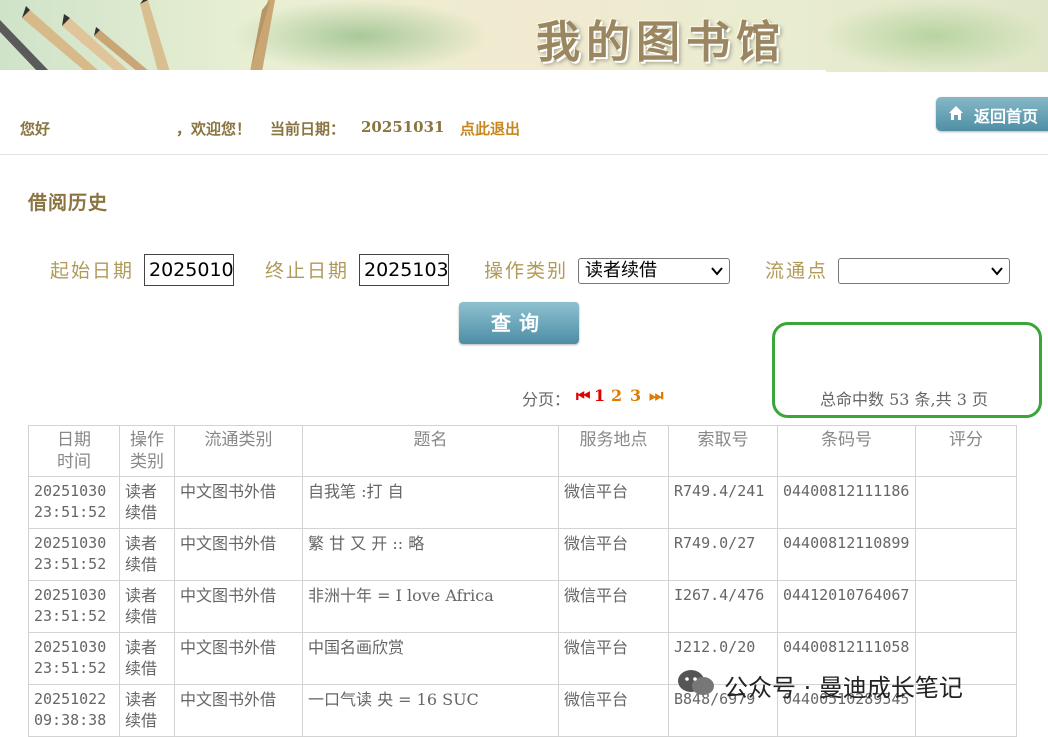 This screenshot has width=1048, height=737. I want to click on home-button: 返回首页, so click(992, 114).